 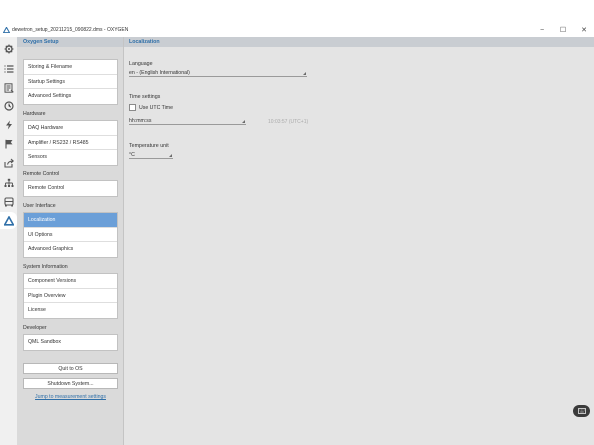 I want to click on clock-icon, so click(x=8, y=105).